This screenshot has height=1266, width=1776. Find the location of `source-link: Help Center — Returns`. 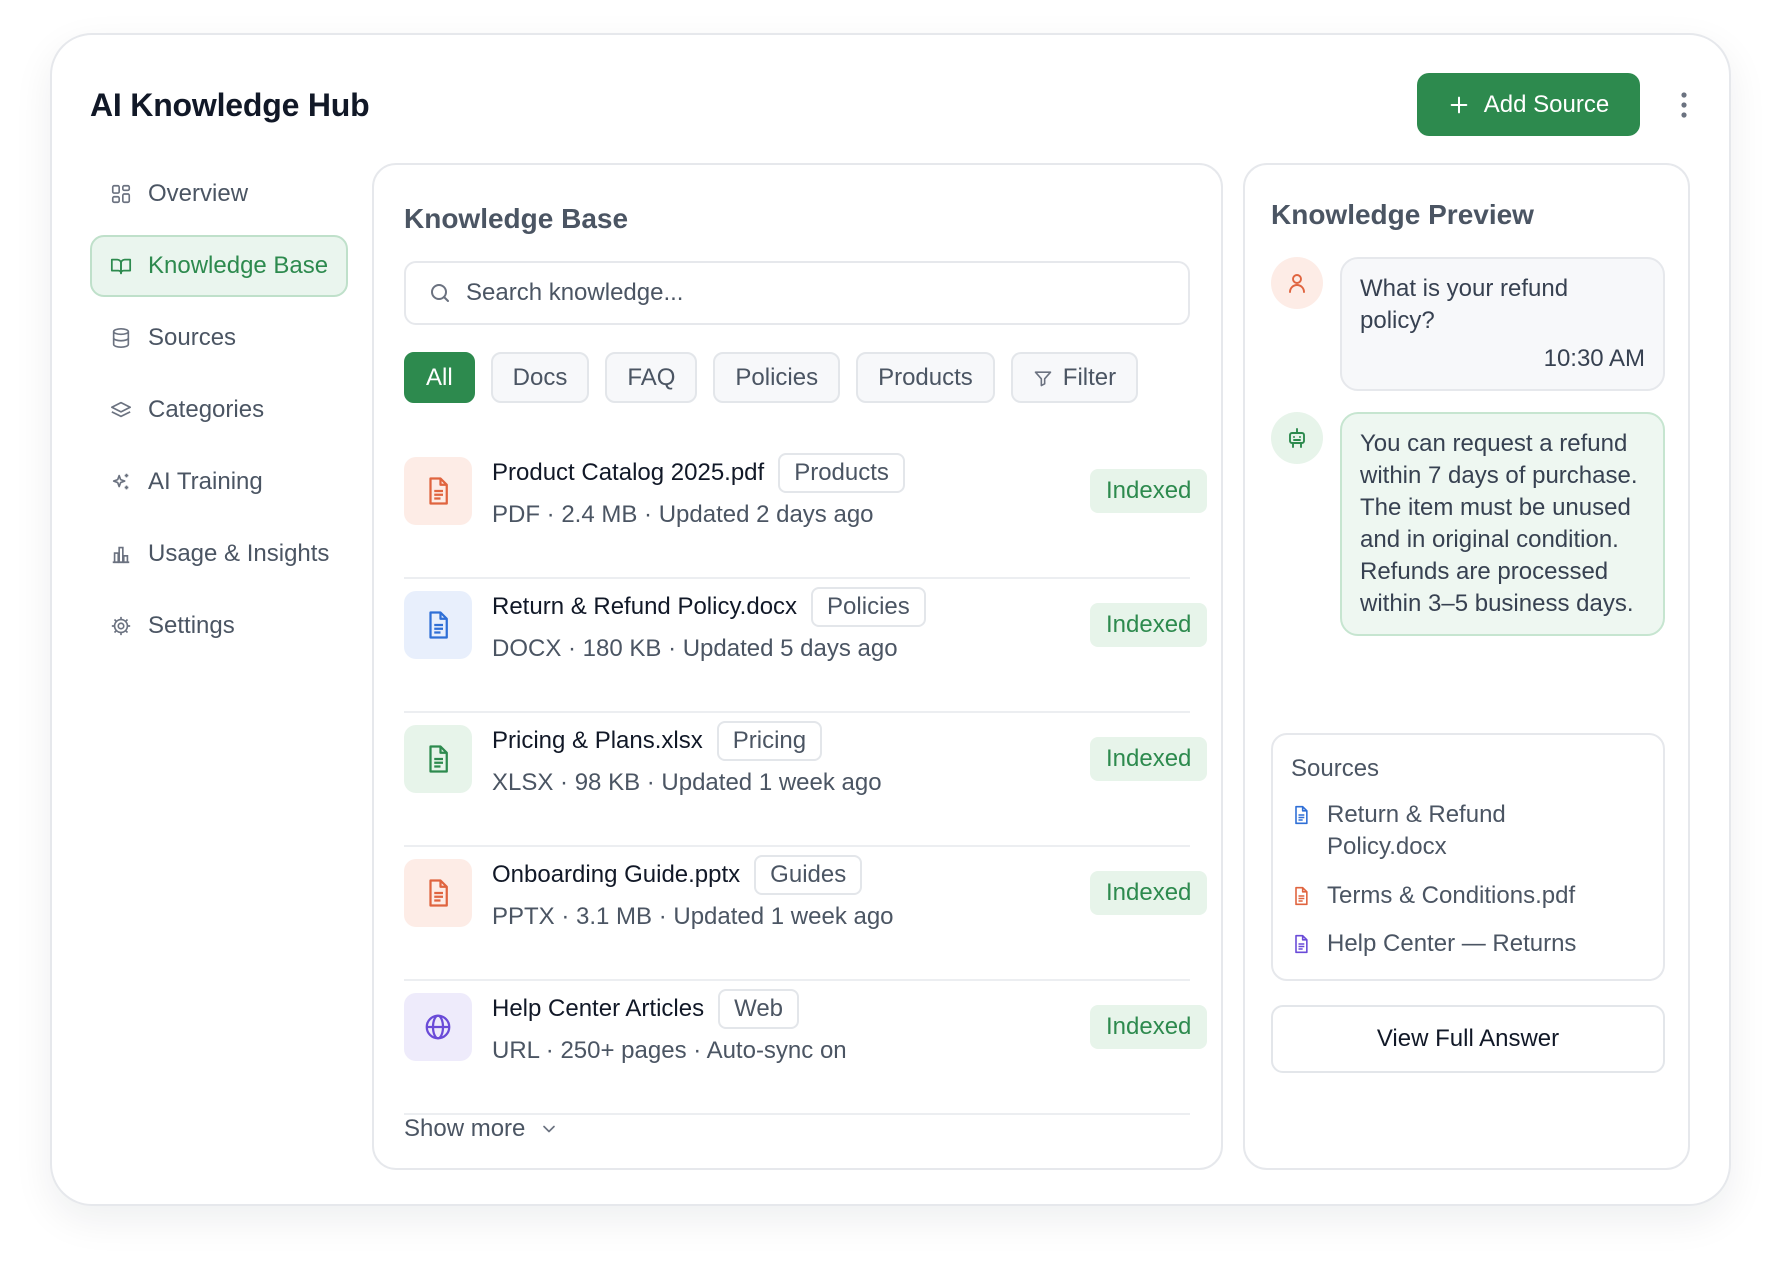

source-link: Help Center — Returns is located at coordinates (1471, 944).